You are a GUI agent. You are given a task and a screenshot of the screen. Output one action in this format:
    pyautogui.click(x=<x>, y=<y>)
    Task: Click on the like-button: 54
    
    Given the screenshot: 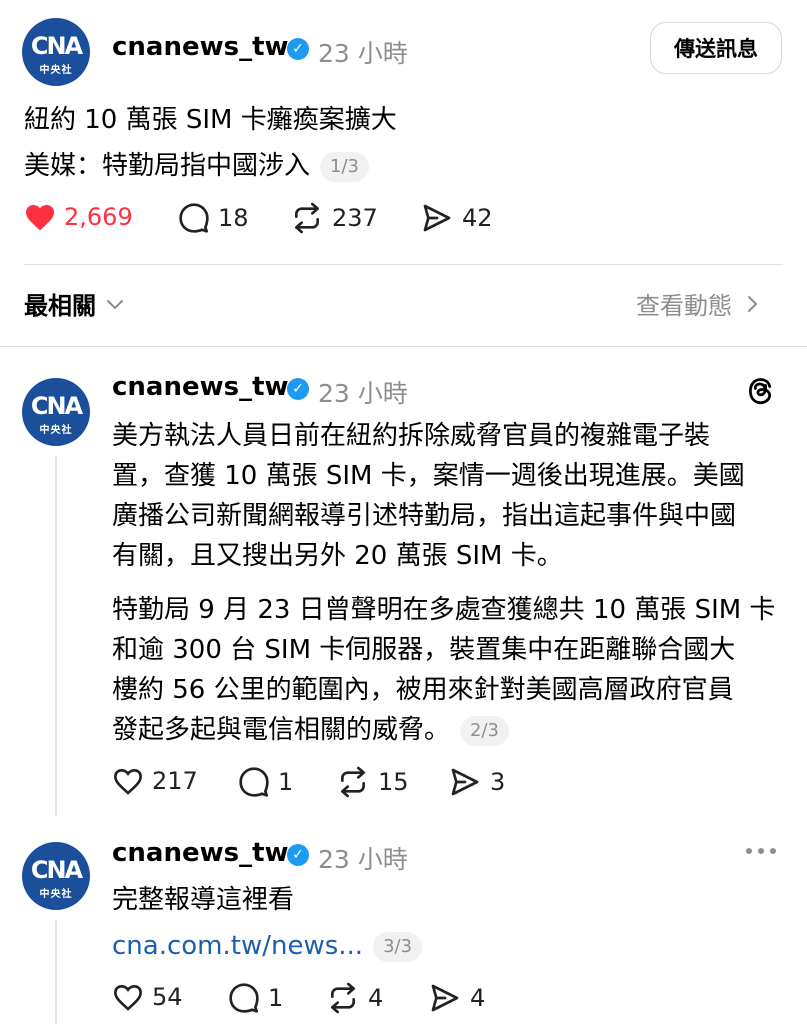 What is the action you would take?
    pyautogui.click(x=147, y=997)
    